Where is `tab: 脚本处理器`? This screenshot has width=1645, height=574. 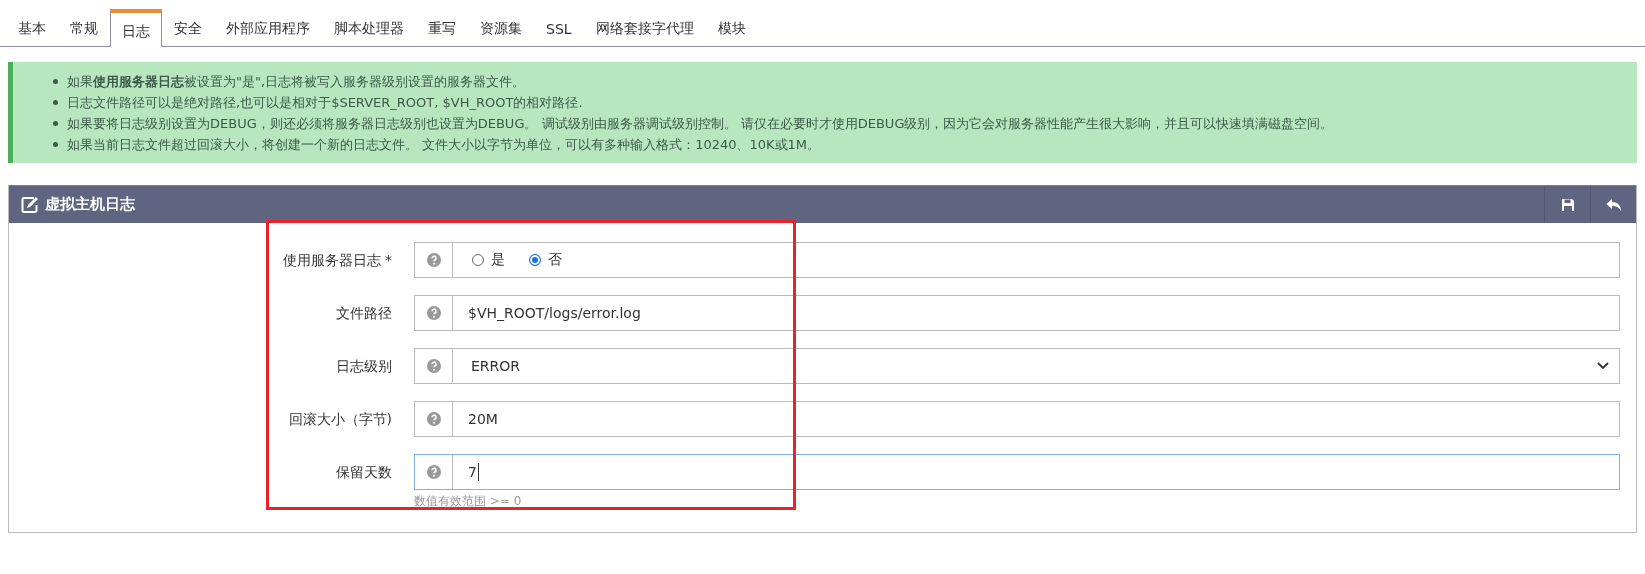 tab: 脚本处理器 is located at coordinates (369, 29).